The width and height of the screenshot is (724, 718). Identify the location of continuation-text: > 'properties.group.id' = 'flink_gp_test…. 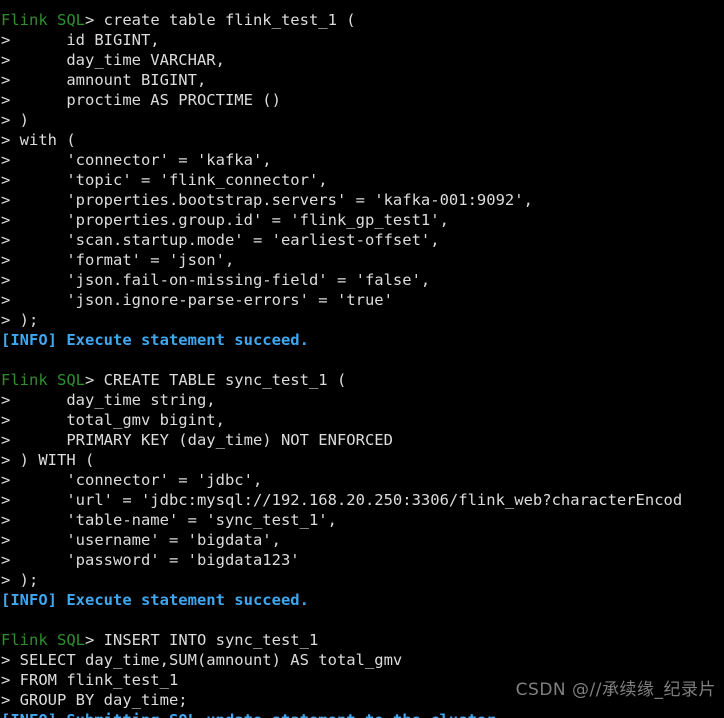
(225, 220).